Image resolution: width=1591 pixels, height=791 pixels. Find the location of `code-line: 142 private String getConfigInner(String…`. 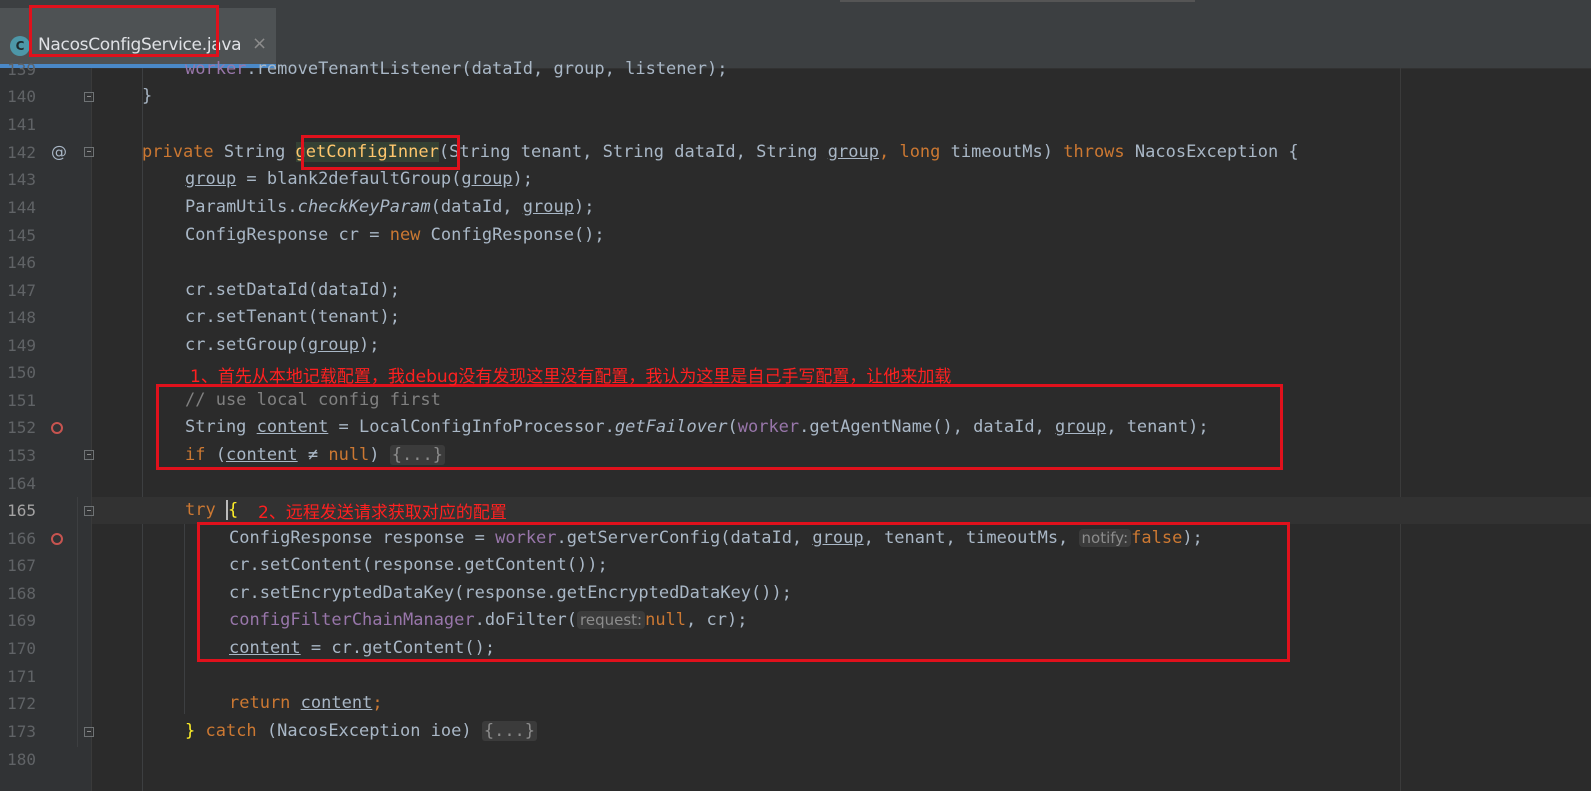

code-line: 142 private String getConfigInner(String… is located at coordinates (795, 152).